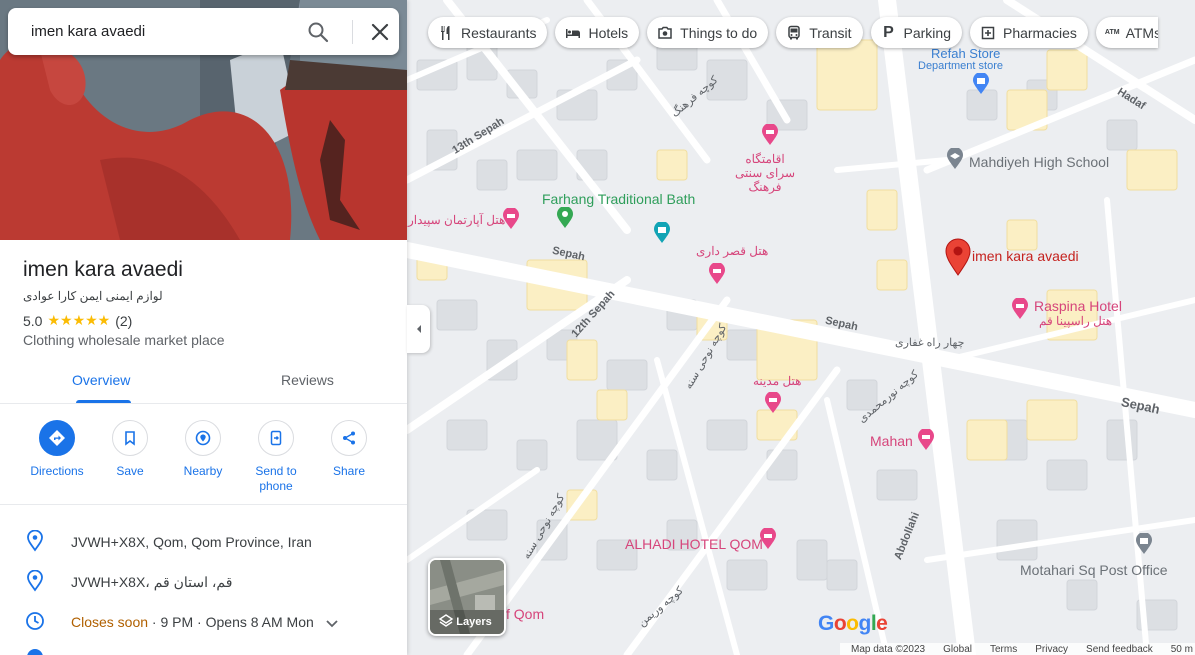 The image size is (1195, 655). What do you see at coordinates (665, 33) in the screenshot?
I see `camera-icon` at bounding box center [665, 33].